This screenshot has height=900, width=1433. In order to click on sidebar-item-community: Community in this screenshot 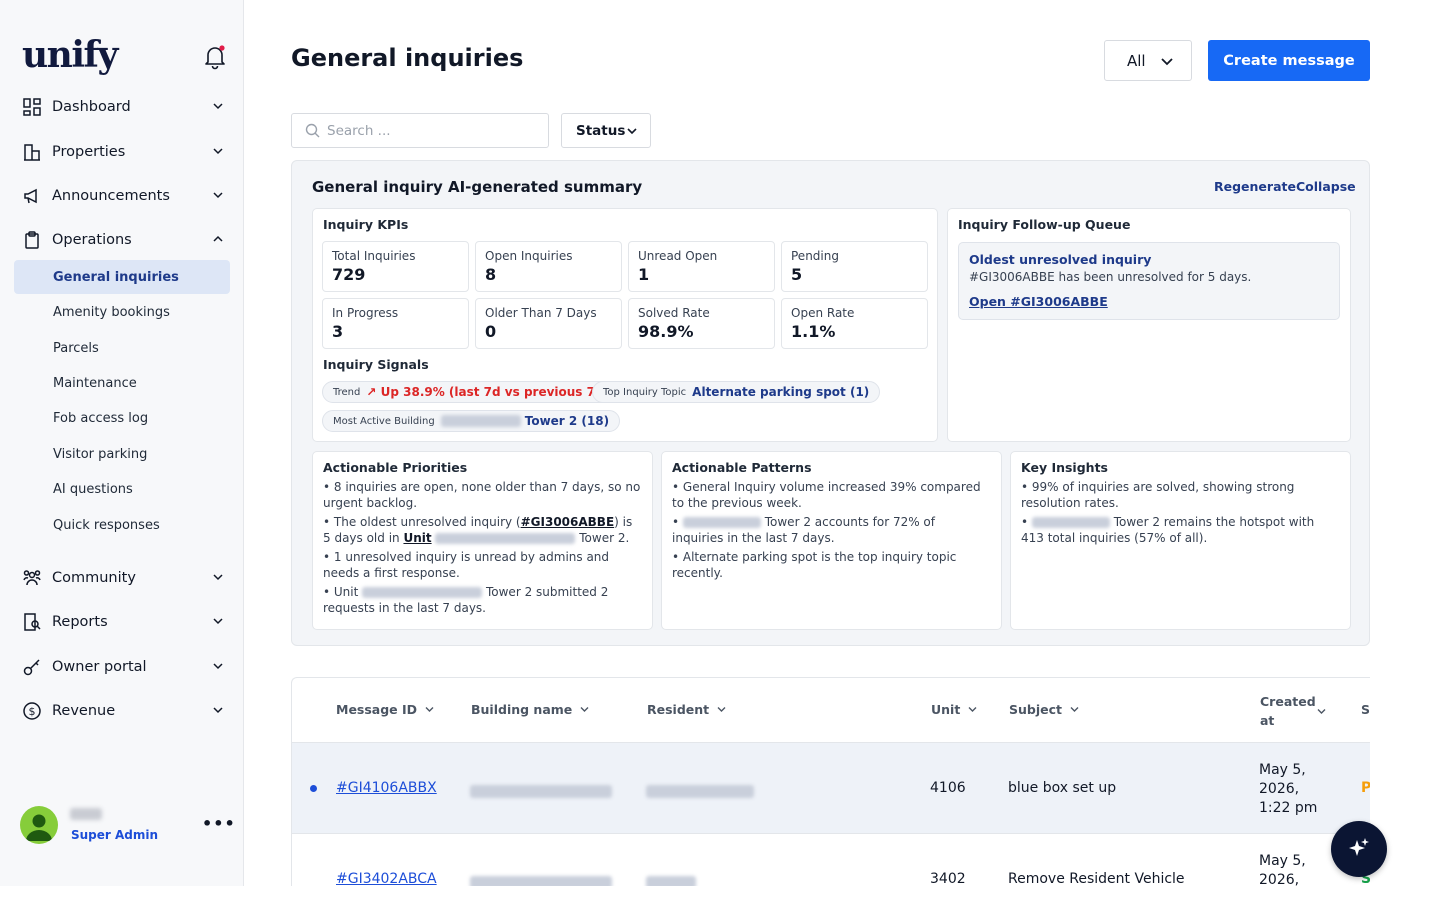, I will do `click(127, 578)`.